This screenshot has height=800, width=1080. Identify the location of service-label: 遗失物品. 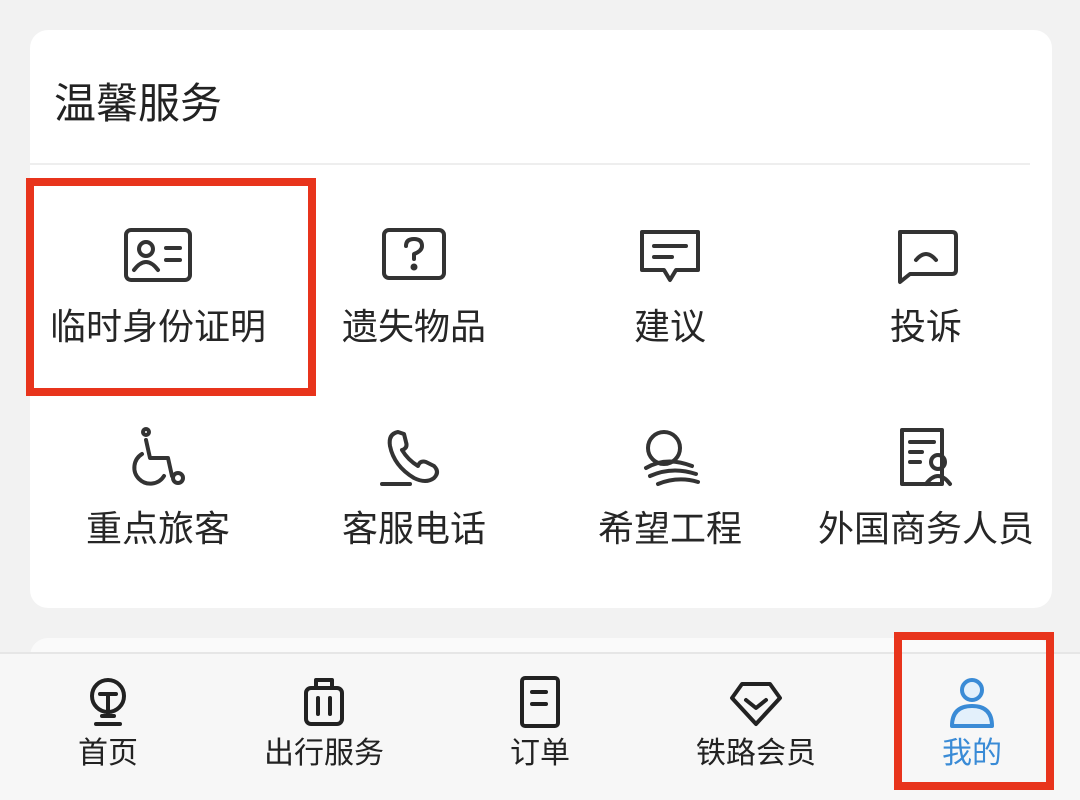
(413, 327).